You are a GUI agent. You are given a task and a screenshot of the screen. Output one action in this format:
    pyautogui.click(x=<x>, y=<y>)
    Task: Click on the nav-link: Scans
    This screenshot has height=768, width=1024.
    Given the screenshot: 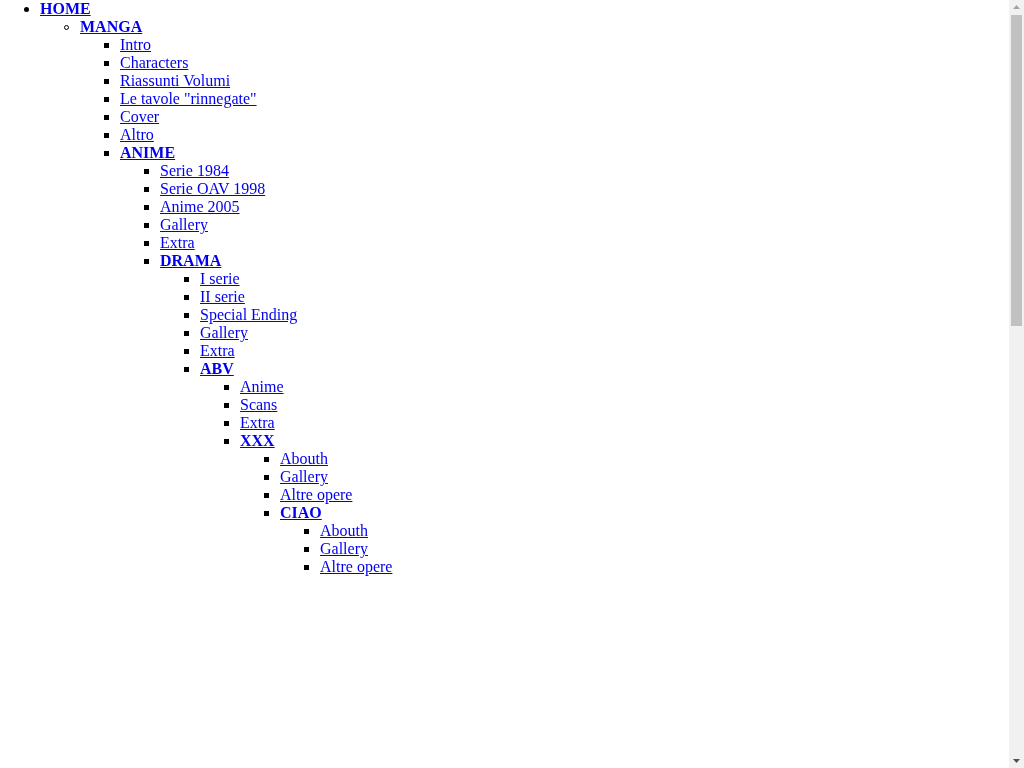 What is the action you would take?
    pyautogui.click(x=259, y=405)
    